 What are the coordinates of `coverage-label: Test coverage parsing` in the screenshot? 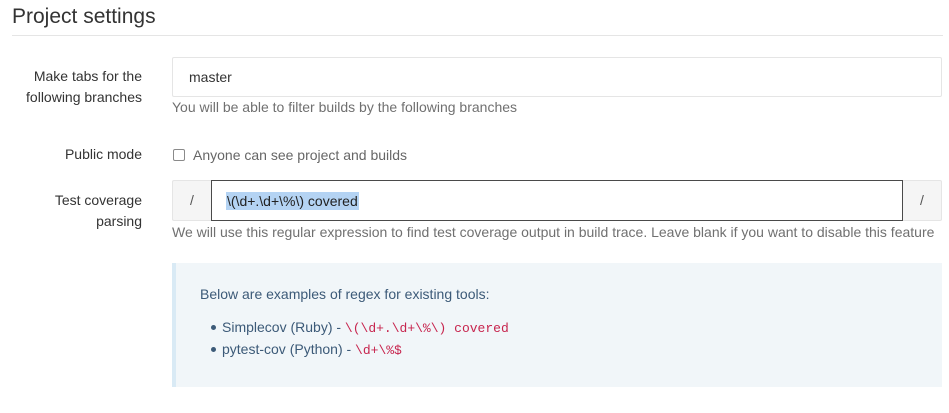 It's located at (98, 210).